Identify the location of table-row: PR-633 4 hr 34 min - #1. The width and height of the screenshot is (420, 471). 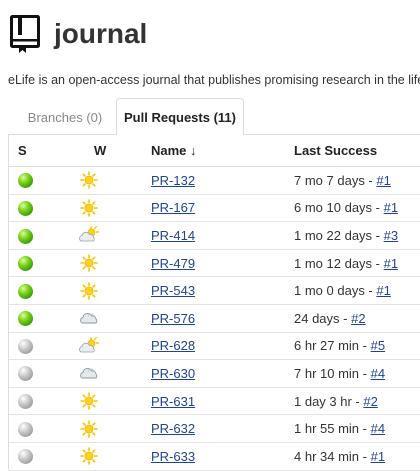
(214, 456).